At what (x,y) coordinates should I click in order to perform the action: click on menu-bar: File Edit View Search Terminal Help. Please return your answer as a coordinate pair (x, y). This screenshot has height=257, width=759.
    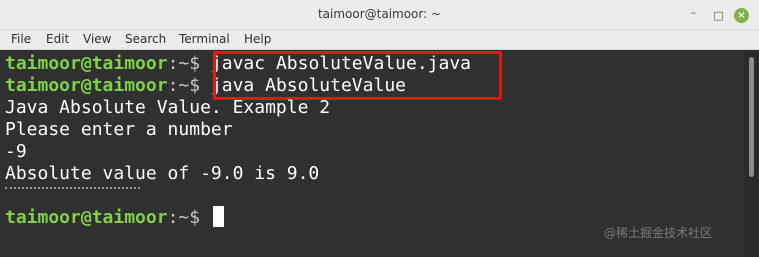
    Looking at the image, I should click on (379, 40).